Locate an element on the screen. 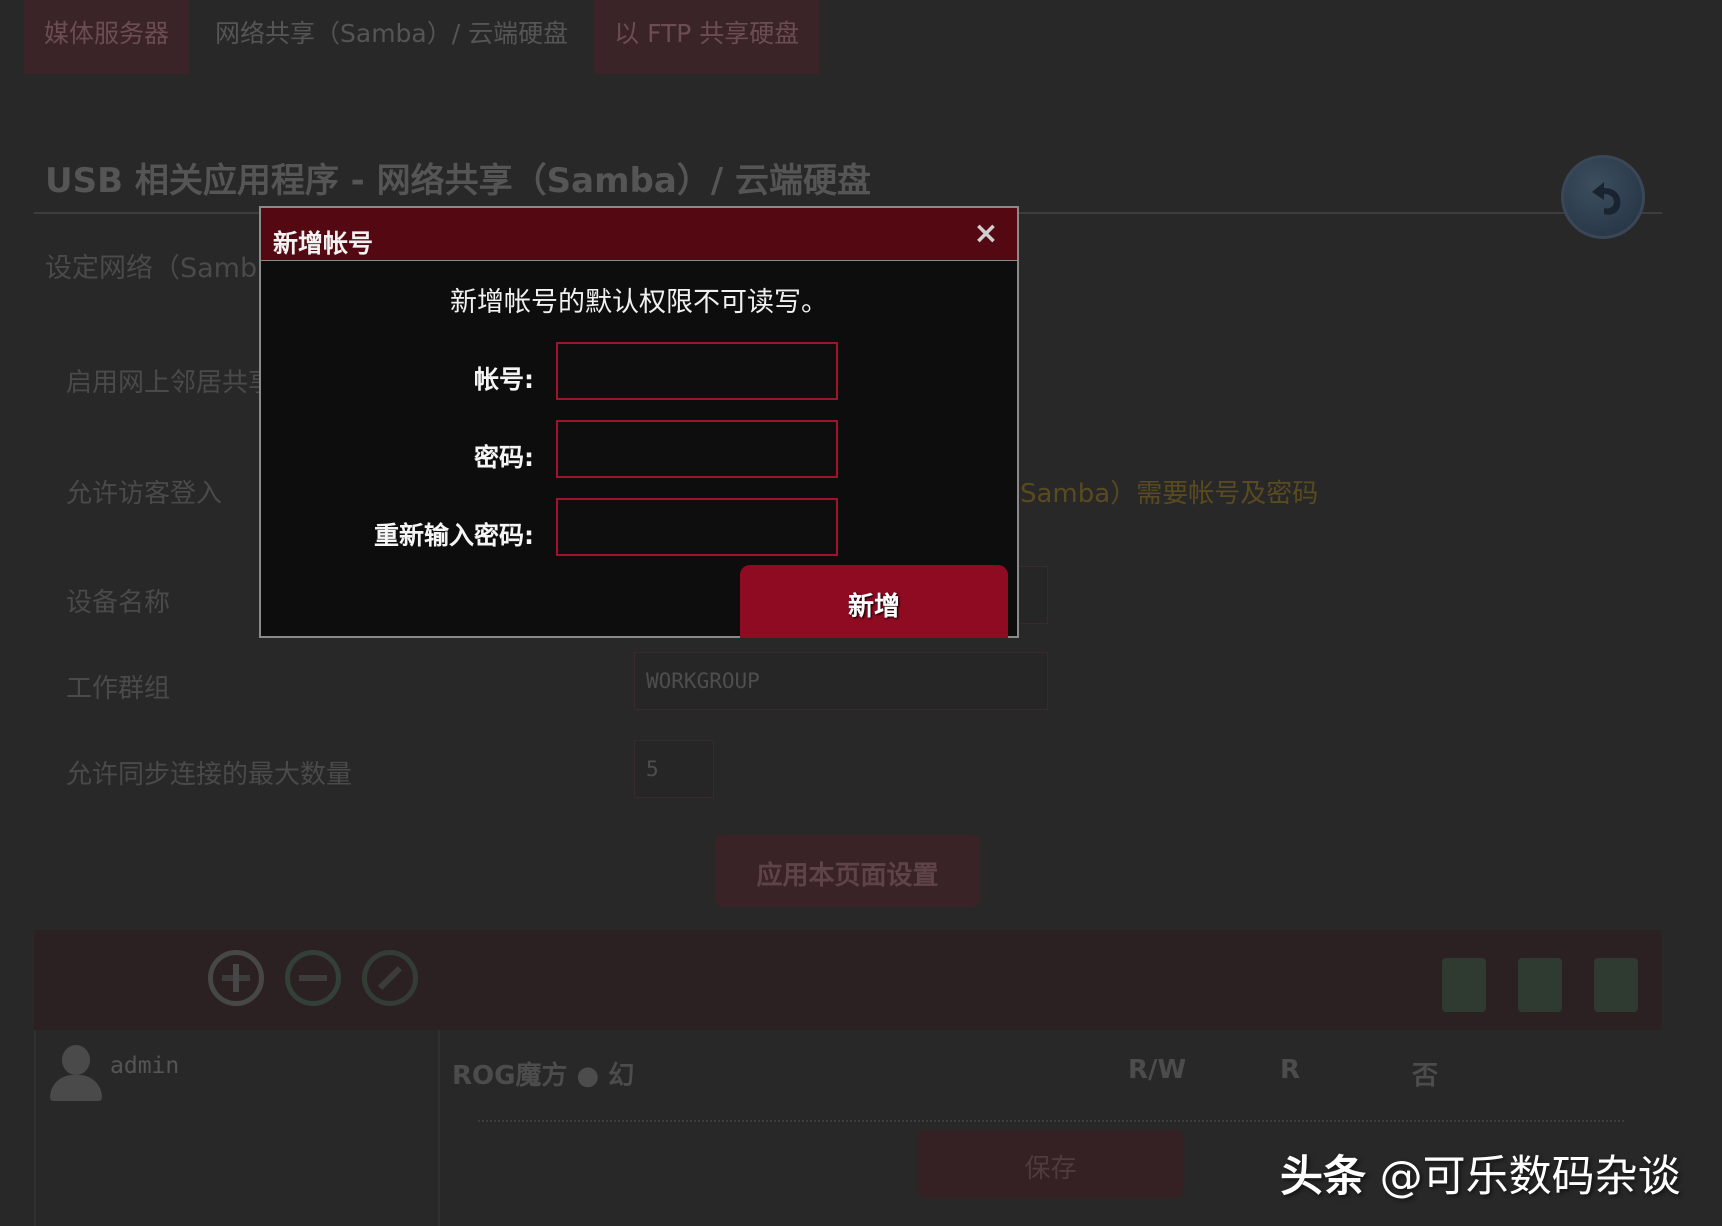 This screenshot has height=1226, width=1722. watermark-brand: 头条 is located at coordinates (1323, 1177).